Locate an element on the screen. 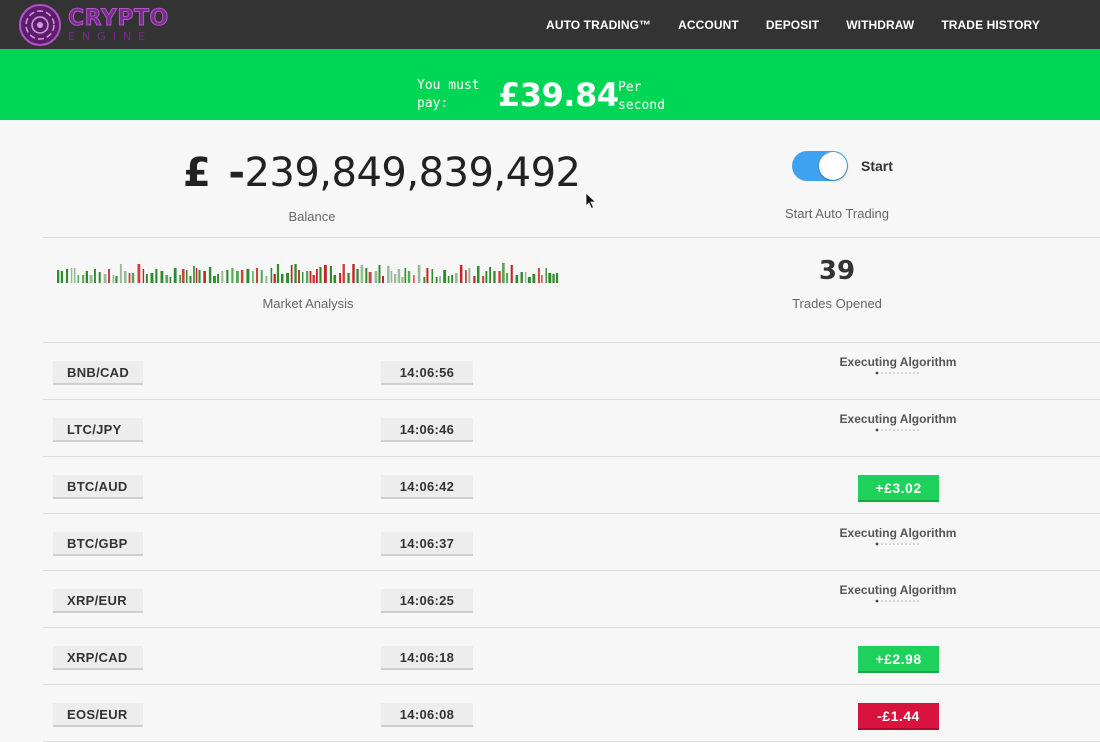 This screenshot has height=742, width=1100. trade-pair: XRP/EUR is located at coordinates (98, 601).